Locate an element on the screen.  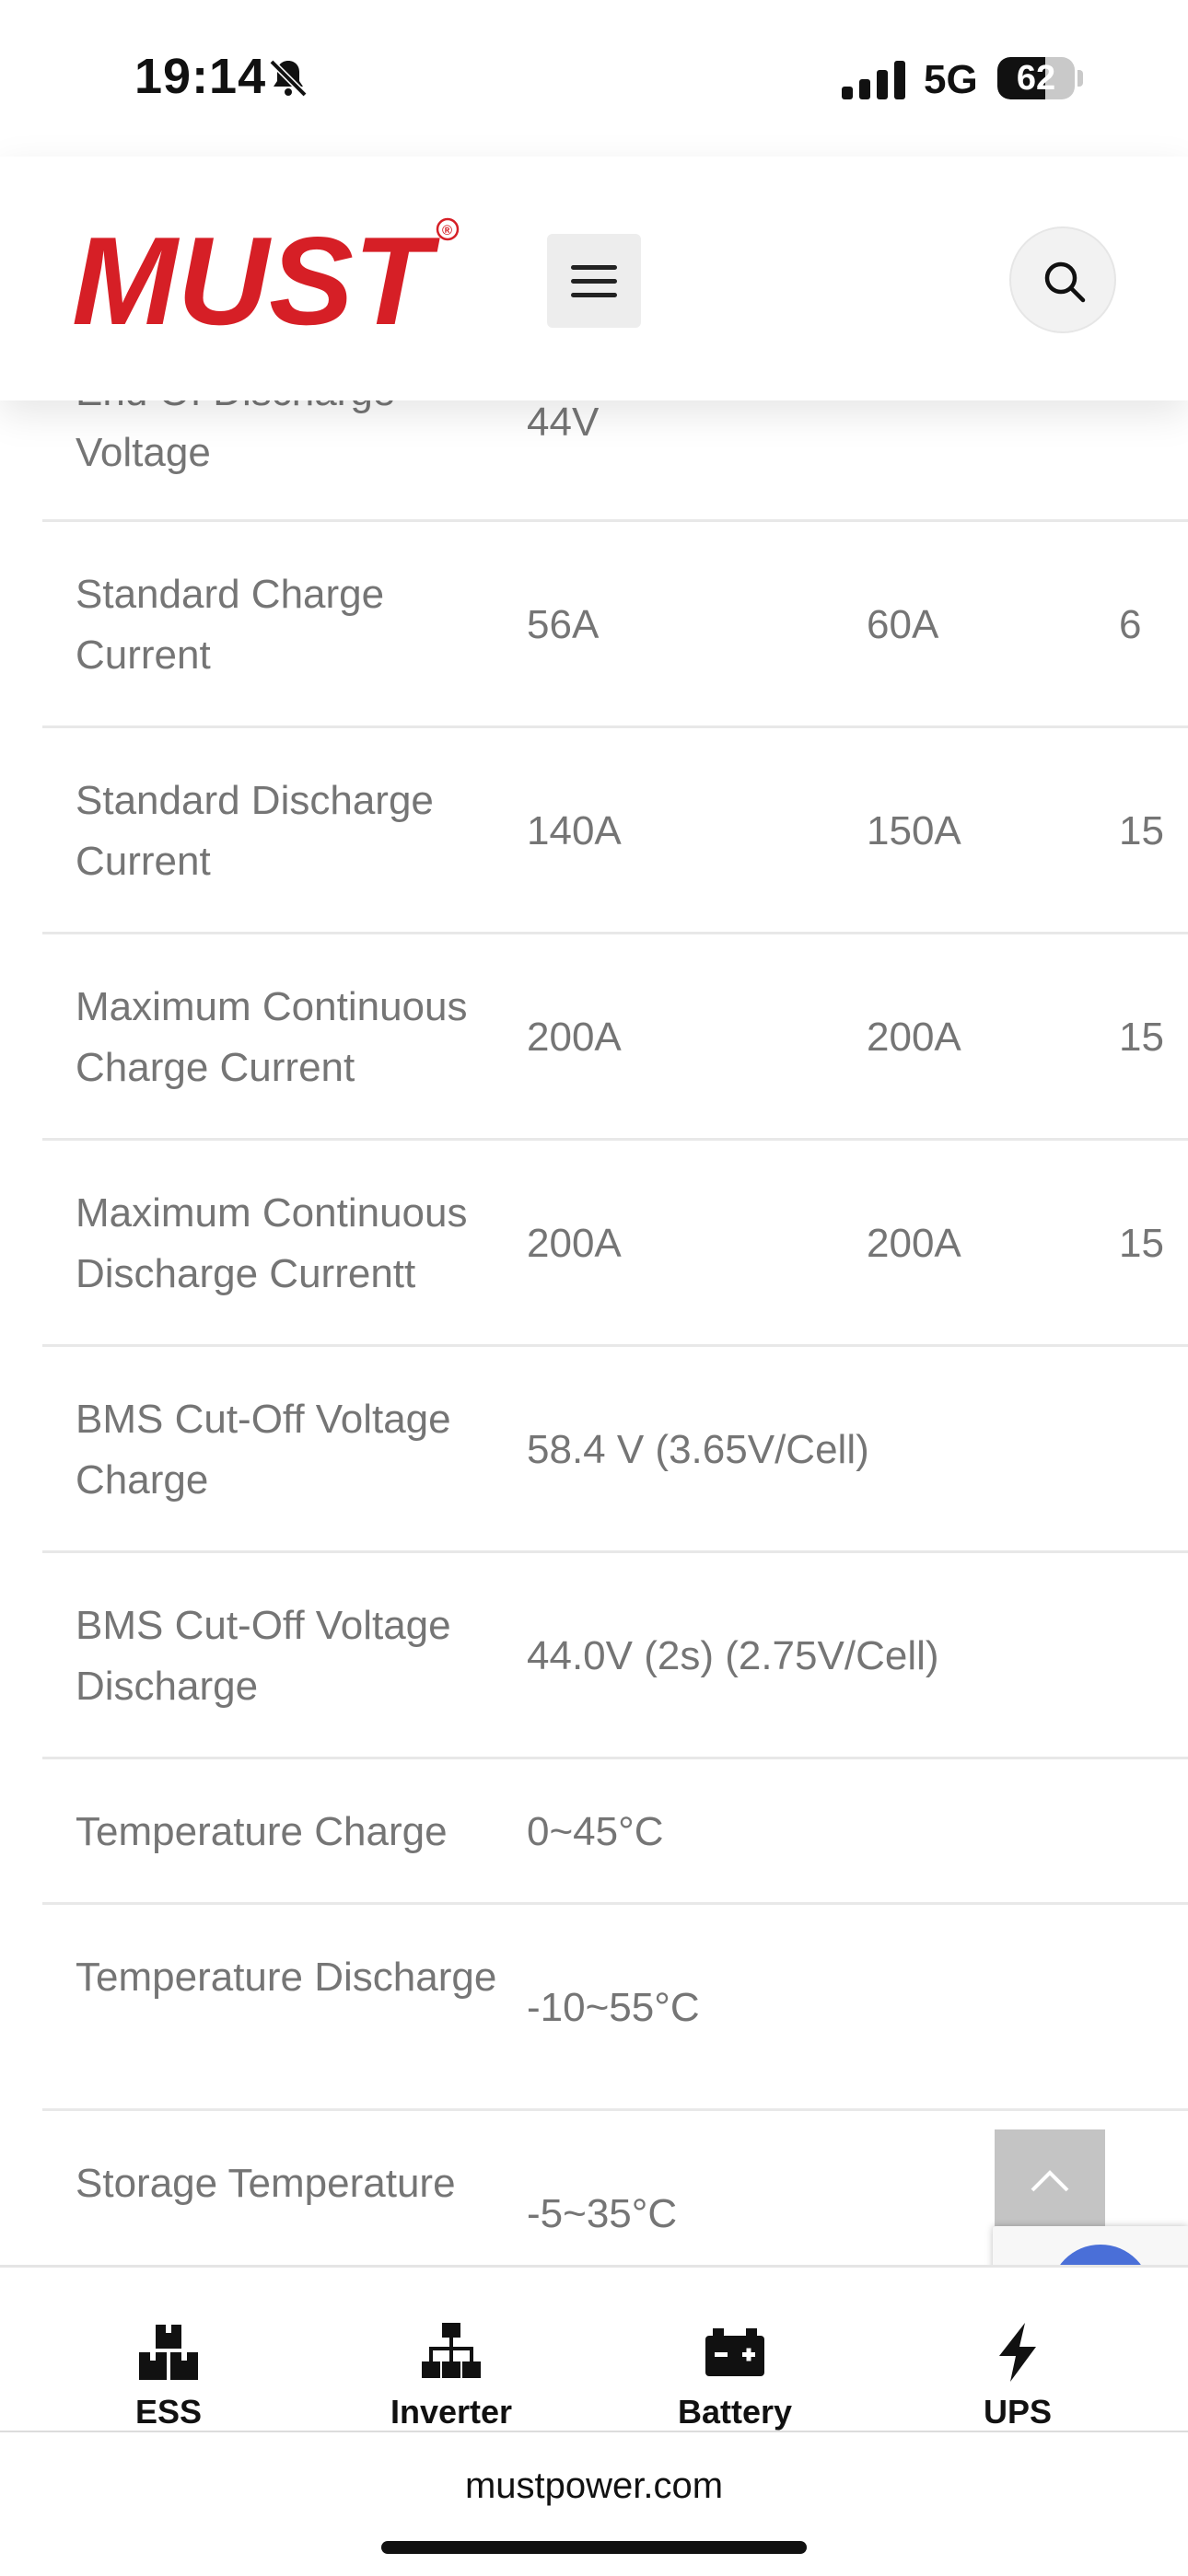
status-bar: 19:14 5G 62 is located at coordinates (594, 78).